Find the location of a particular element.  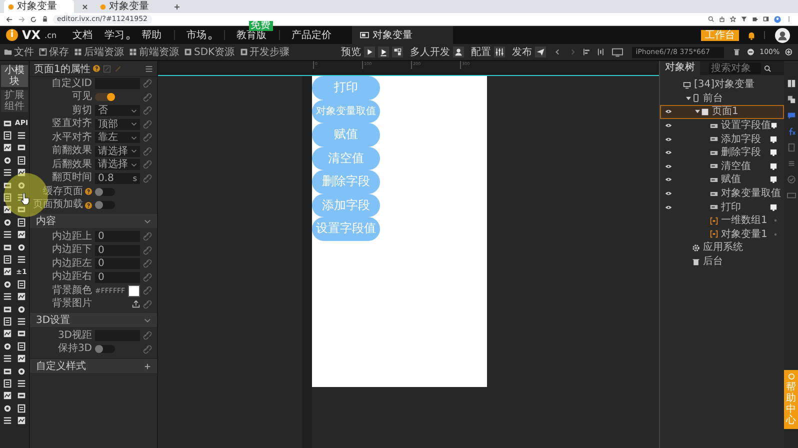

zoom-icon is located at coordinates (711, 19).